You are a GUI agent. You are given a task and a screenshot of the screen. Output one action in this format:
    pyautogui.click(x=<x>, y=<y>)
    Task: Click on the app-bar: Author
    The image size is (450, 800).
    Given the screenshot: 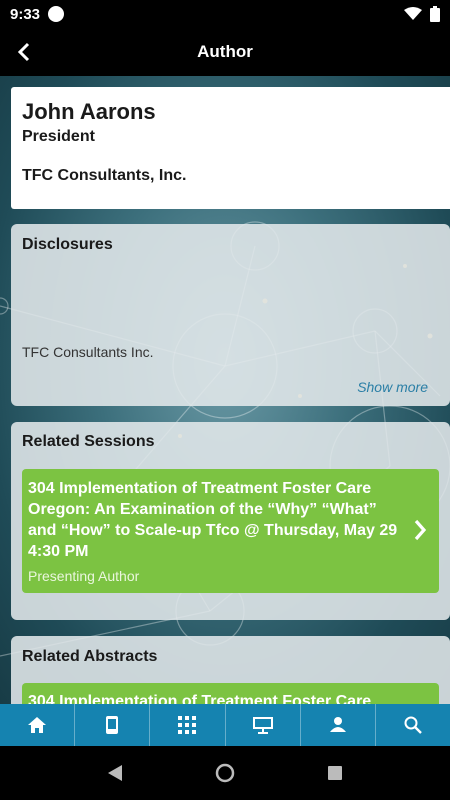 What is the action you would take?
    pyautogui.click(x=225, y=52)
    